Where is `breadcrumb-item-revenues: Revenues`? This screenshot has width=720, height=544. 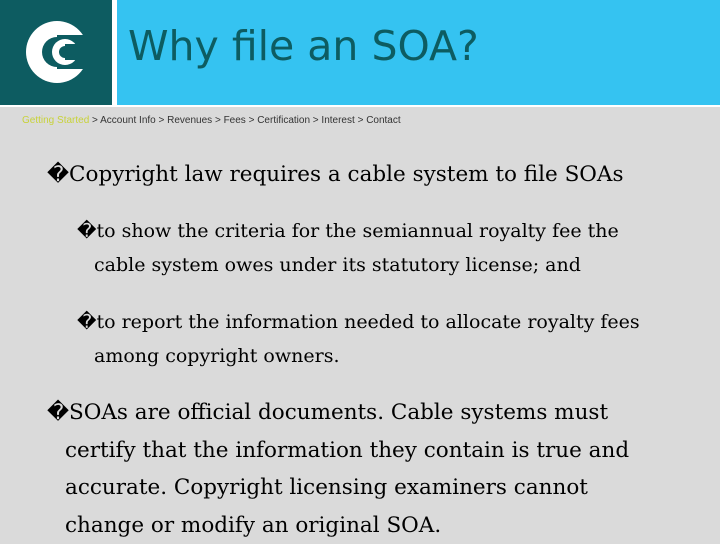
breadcrumb-item-revenues: Revenues is located at coordinates (189, 120).